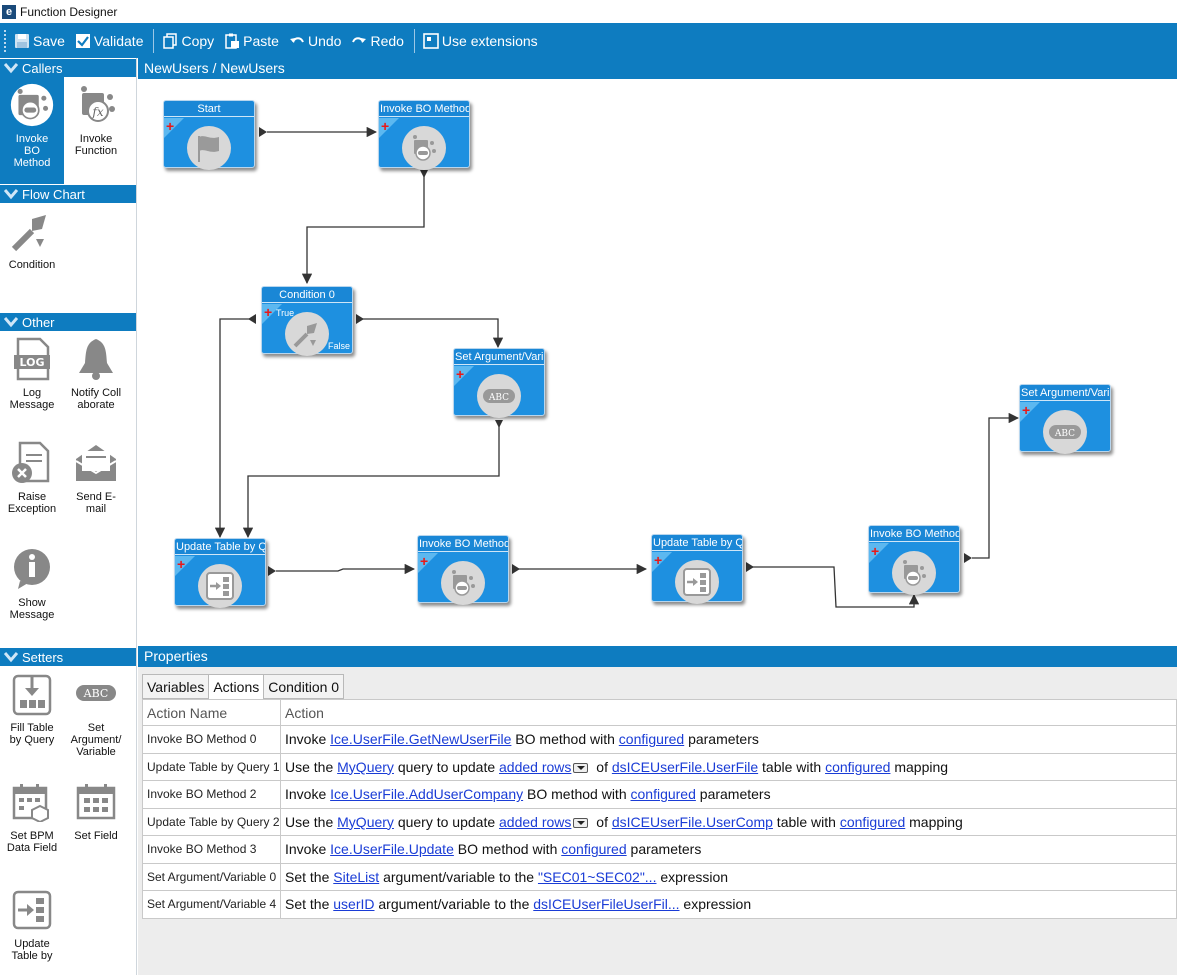  What do you see at coordinates (480, 41) in the screenshot?
I see `use-extensions-button: Use extensions` at bounding box center [480, 41].